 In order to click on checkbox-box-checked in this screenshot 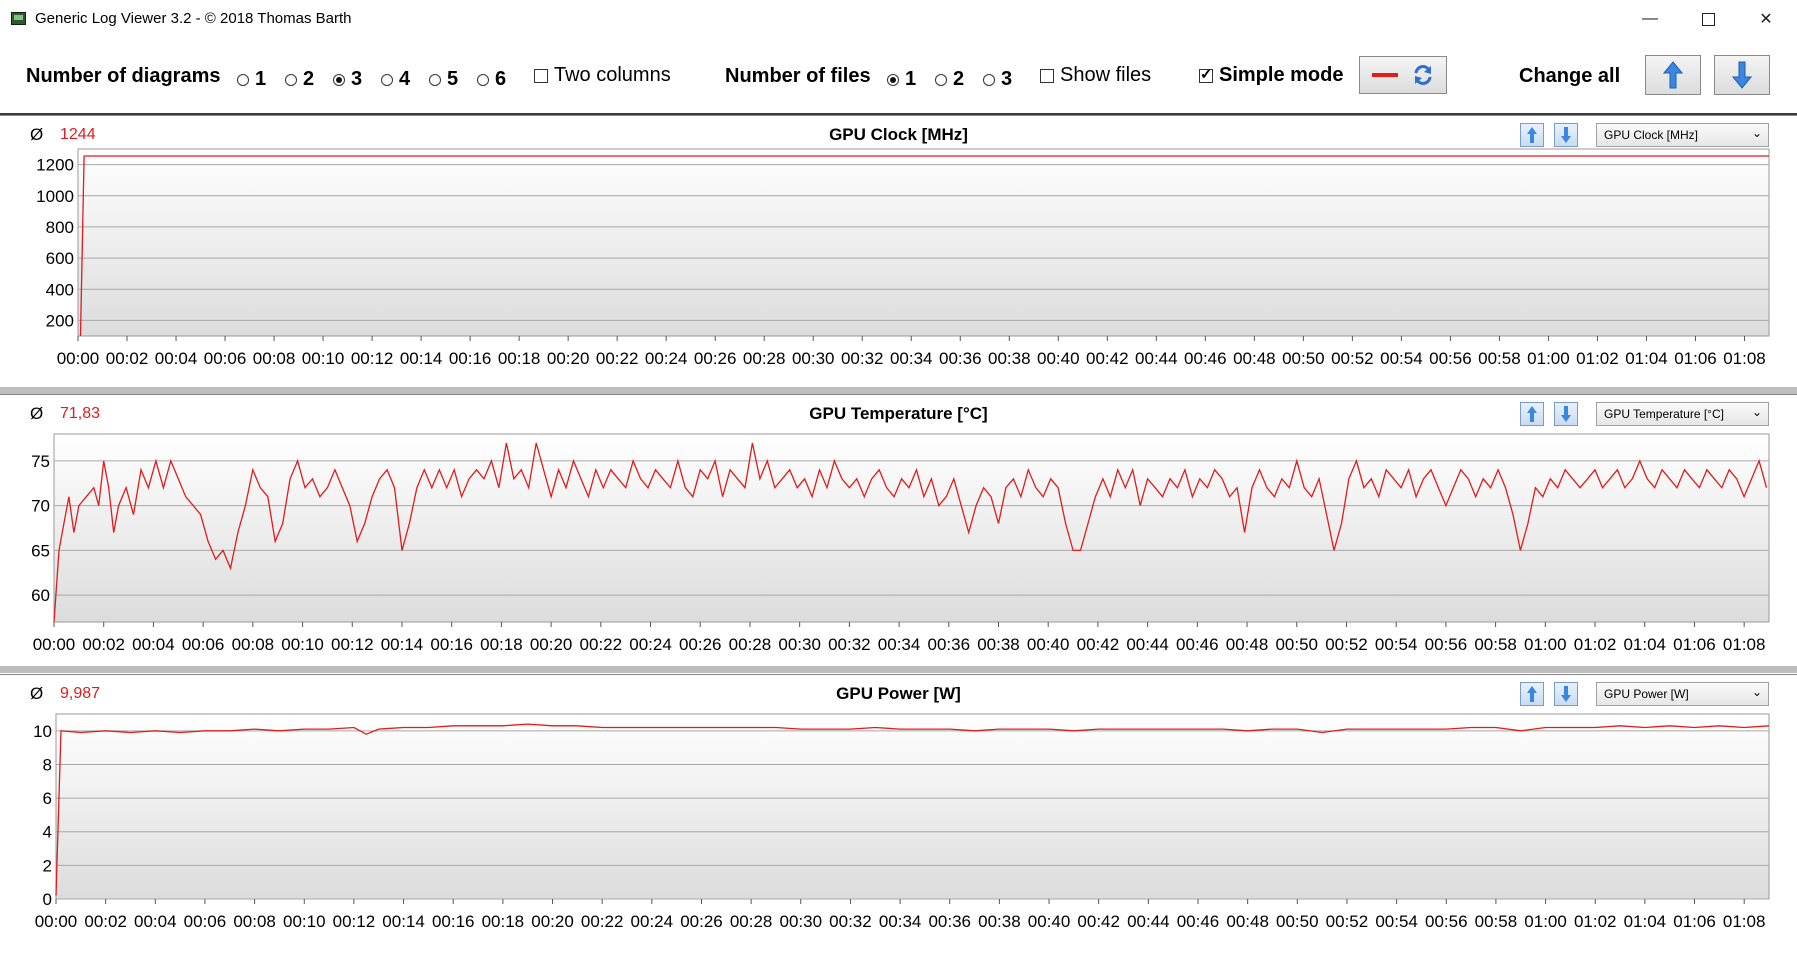, I will do `click(1206, 74)`.